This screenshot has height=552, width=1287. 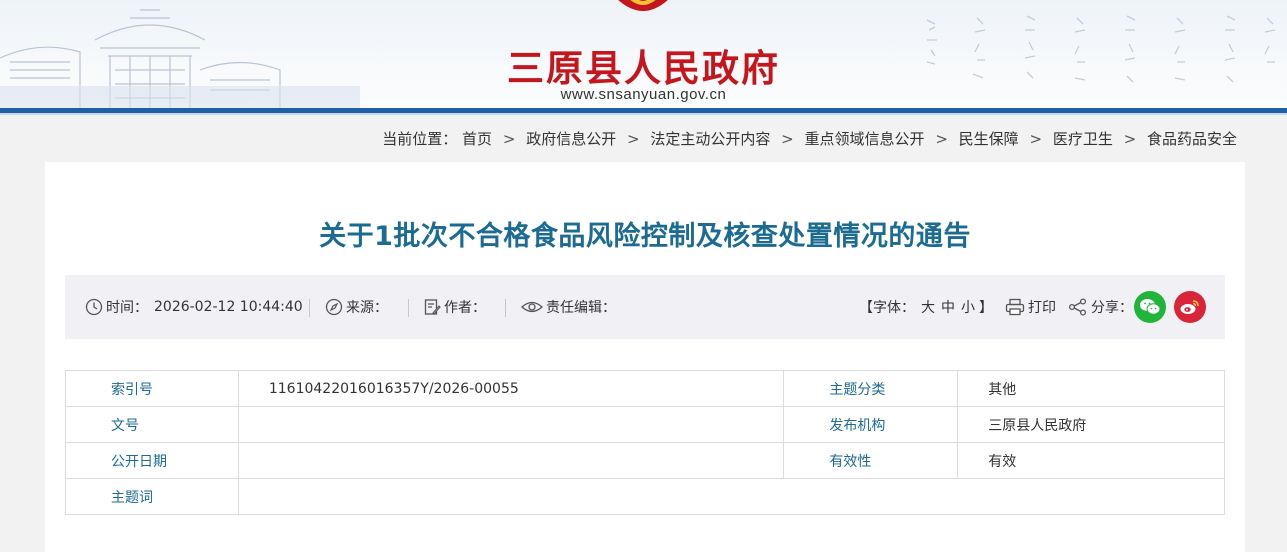 What do you see at coordinates (1042, 308) in the screenshot?
I see `print-label: 打印` at bounding box center [1042, 308].